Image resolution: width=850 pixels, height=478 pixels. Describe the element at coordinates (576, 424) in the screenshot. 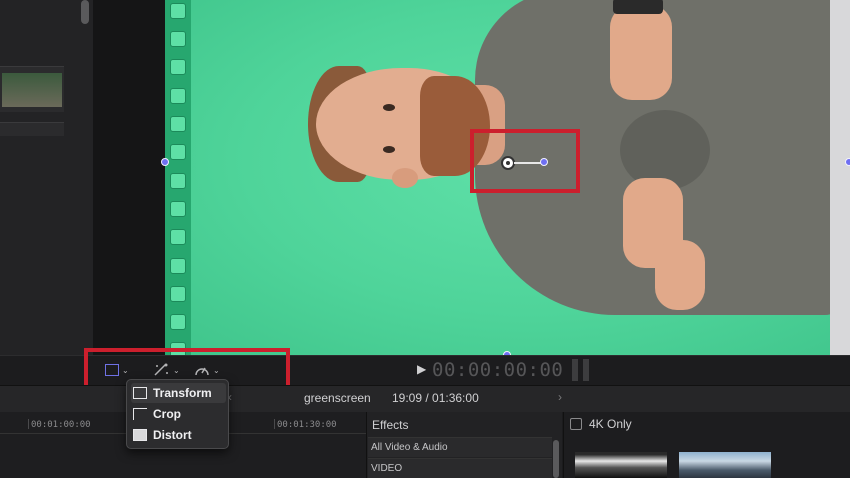

I see `4k-only-checkbox` at that location.